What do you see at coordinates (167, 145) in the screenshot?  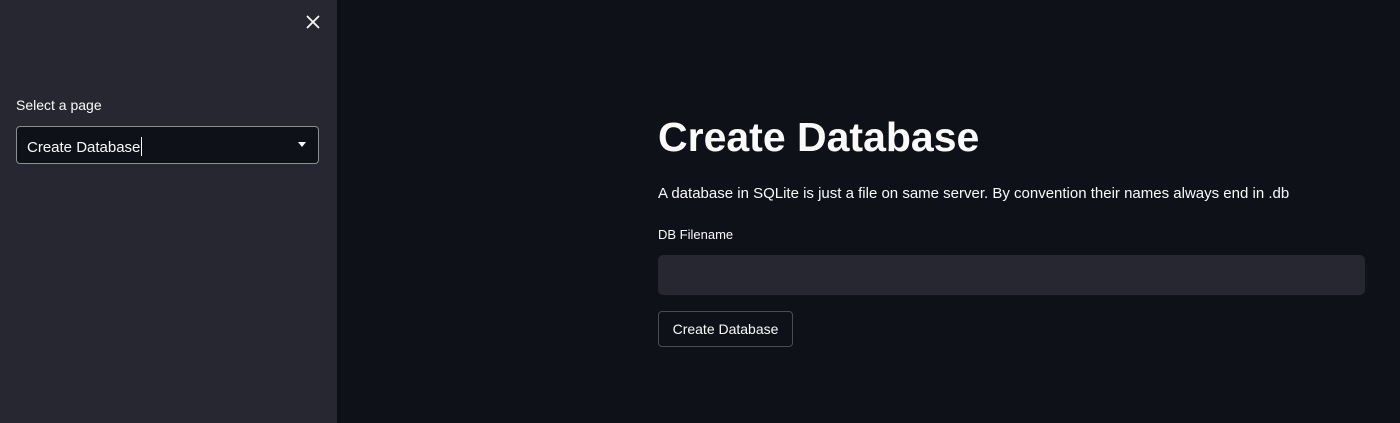 I see `page-select: Create Database` at bounding box center [167, 145].